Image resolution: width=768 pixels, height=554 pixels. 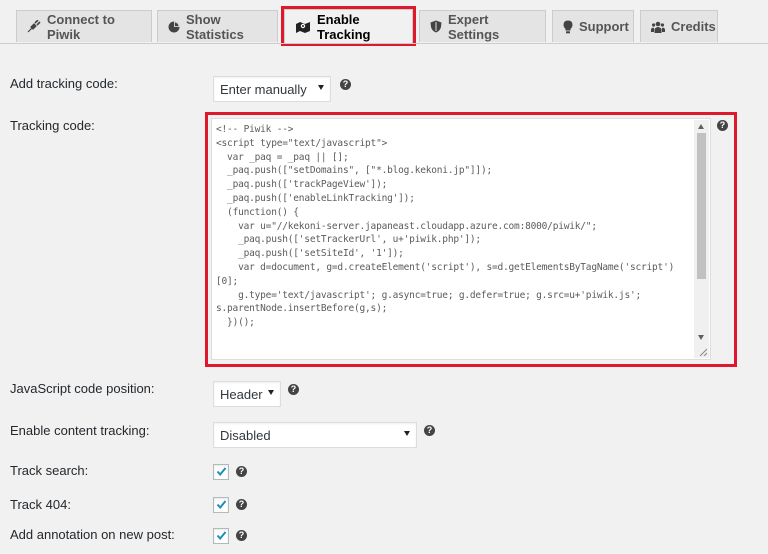 What do you see at coordinates (604, 26) in the screenshot?
I see `tab-label: Support` at bounding box center [604, 26].